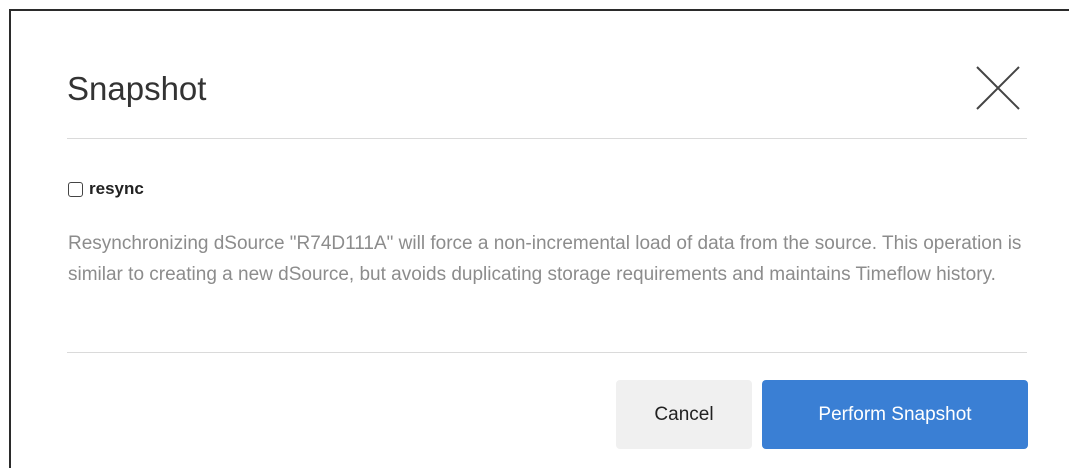  What do you see at coordinates (116, 188) in the screenshot?
I see `resync-label: resync` at bounding box center [116, 188].